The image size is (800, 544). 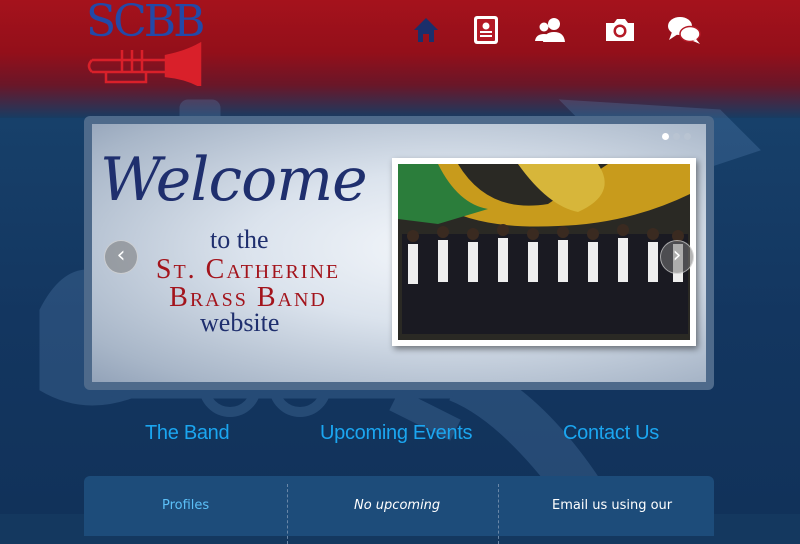 I want to click on contact-card-icon, so click(x=486, y=30).